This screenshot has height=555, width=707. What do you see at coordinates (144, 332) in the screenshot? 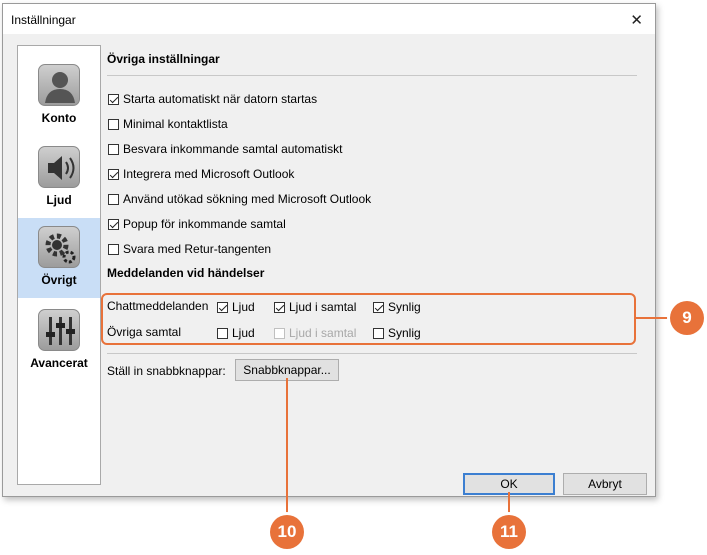
I see `event-label-other-calls: Övriga samtal` at bounding box center [144, 332].